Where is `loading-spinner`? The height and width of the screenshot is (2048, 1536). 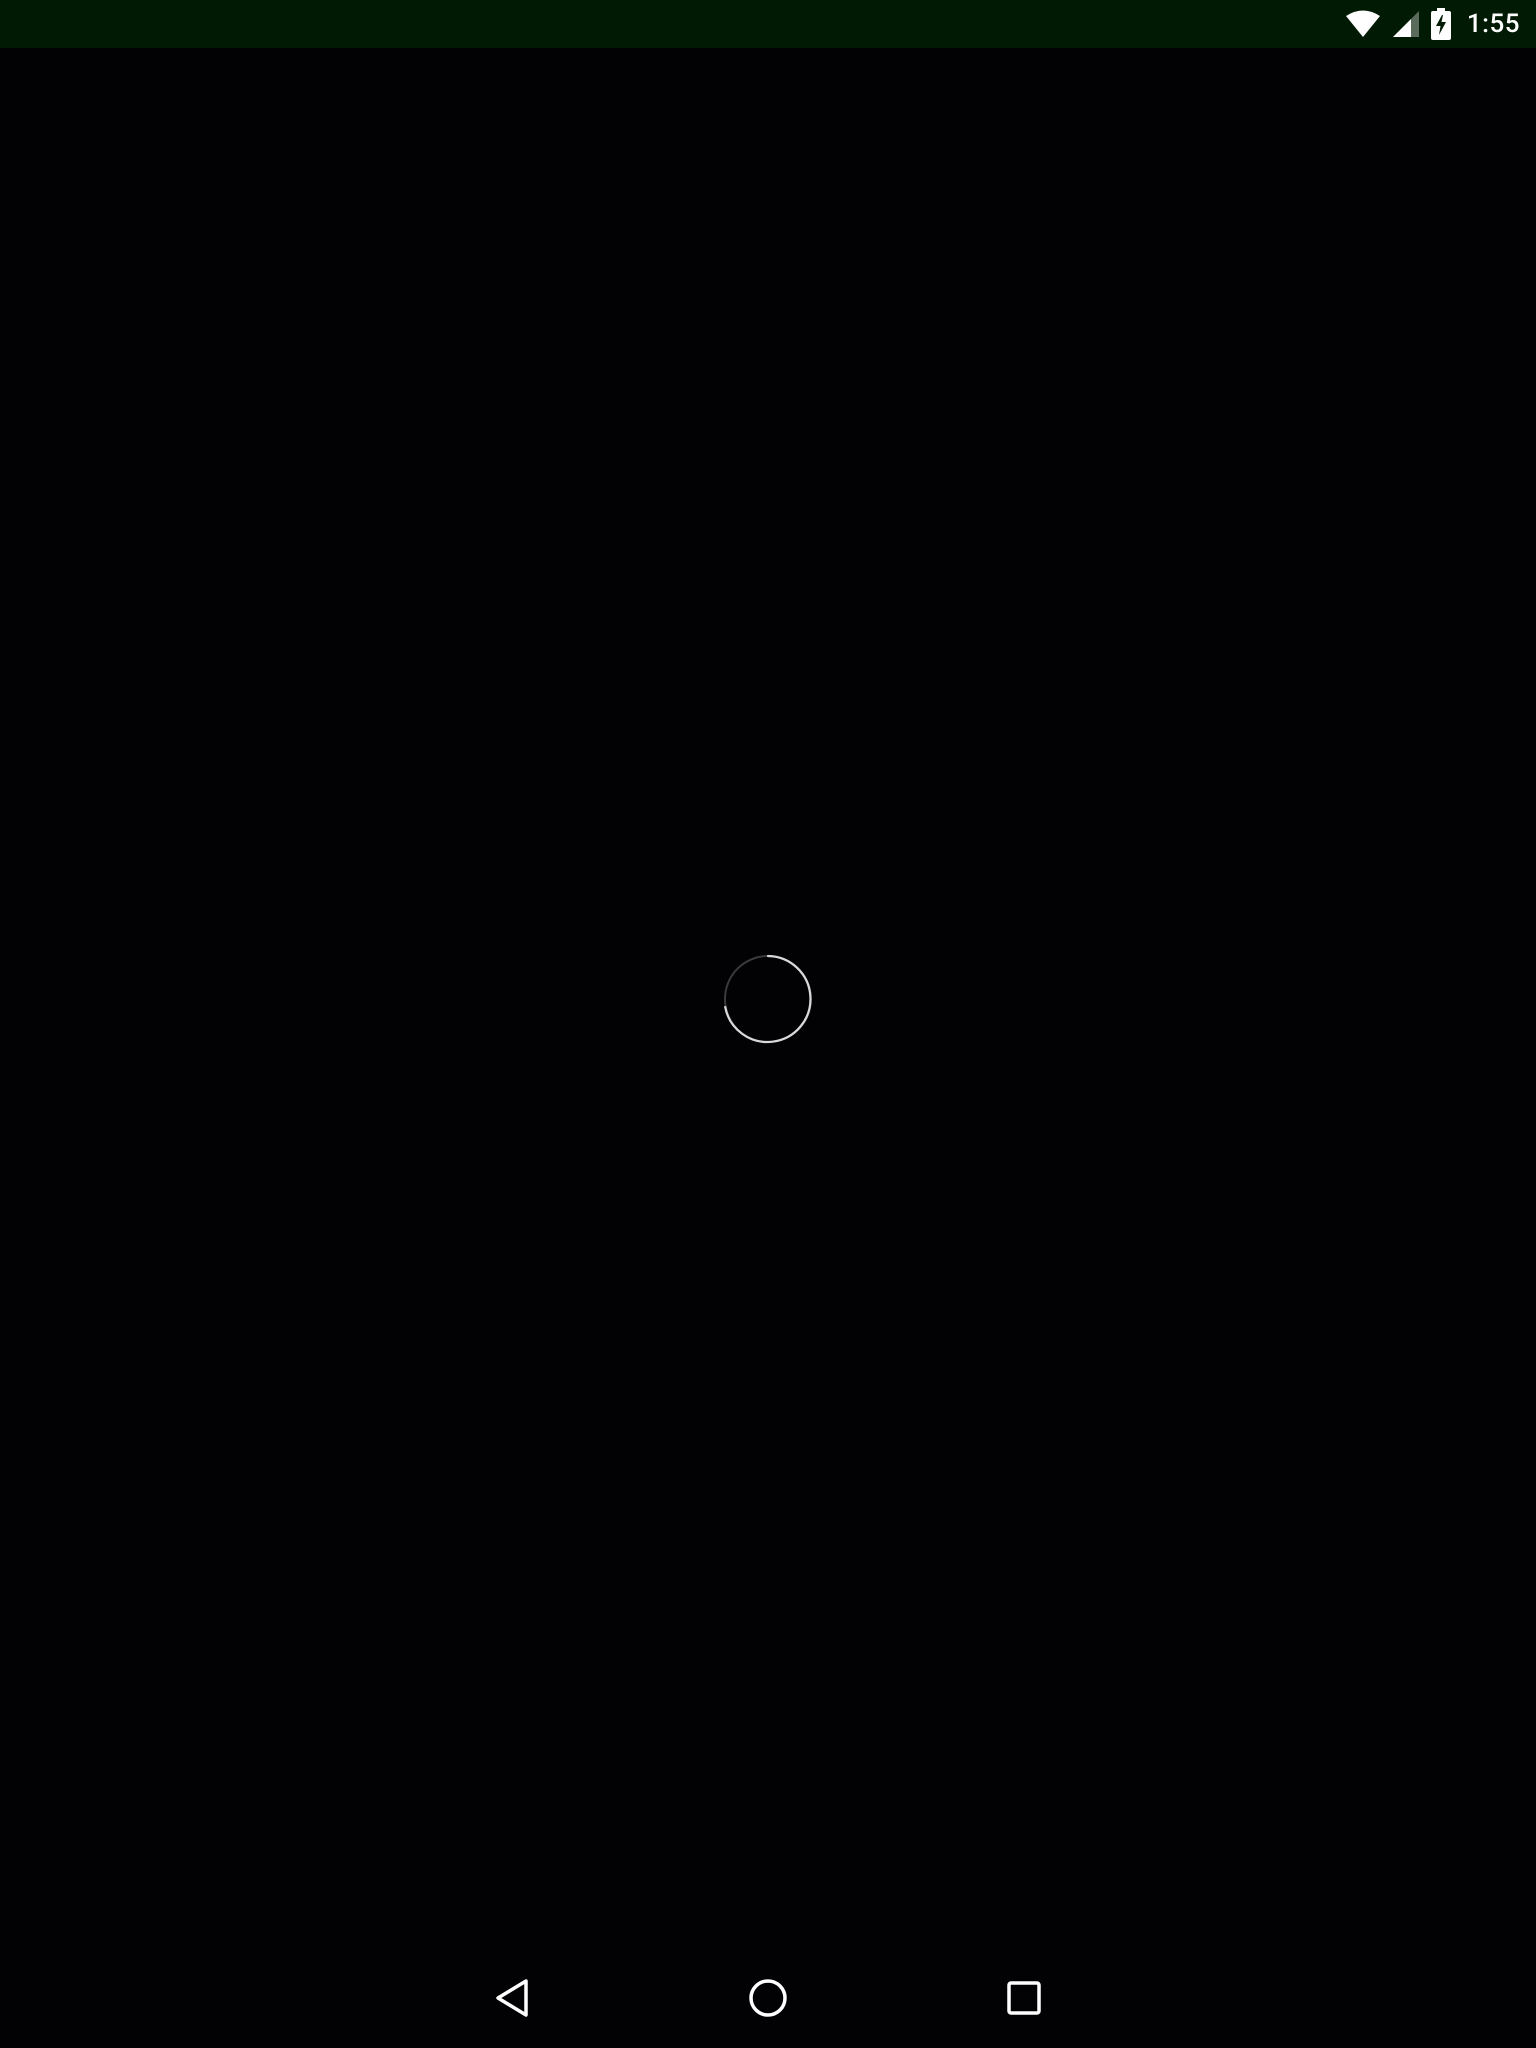 loading-spinner is located at coordinates (768, 999).